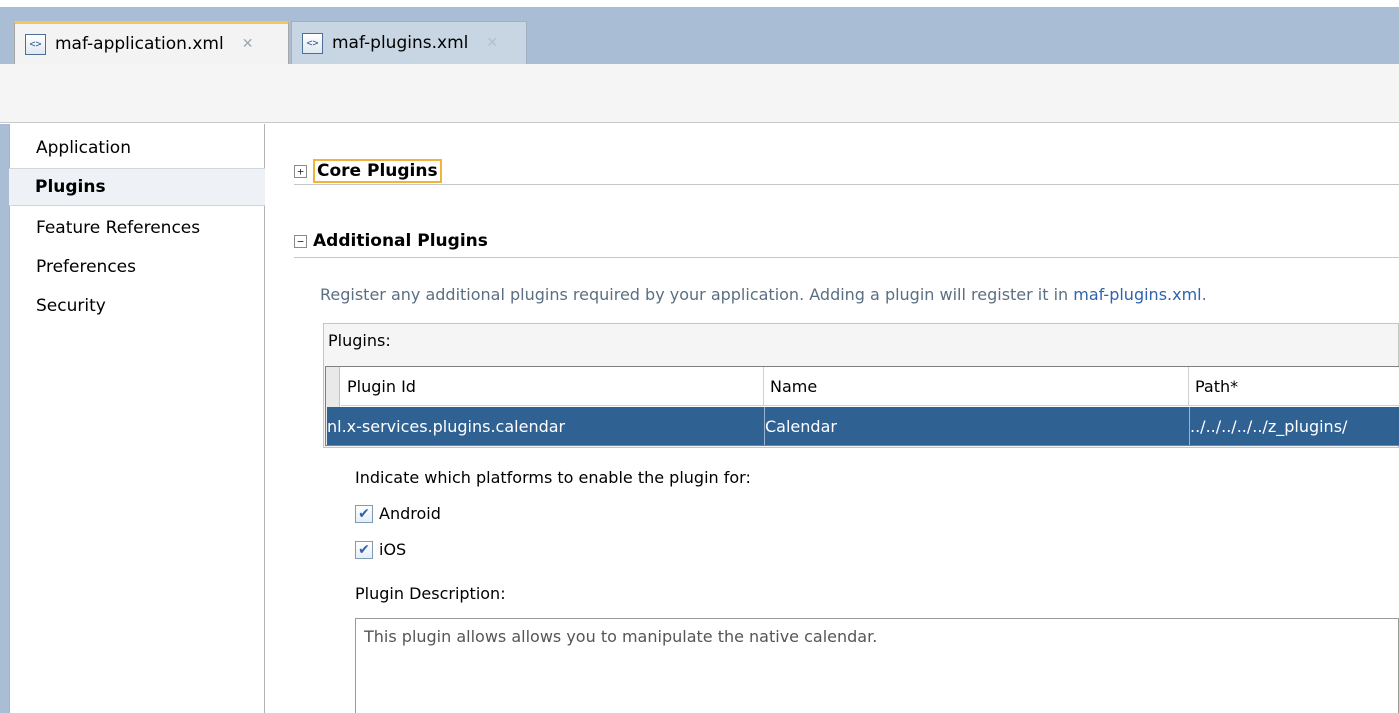  I want to click on ios-checkbox-row: ✔ iOS, so click(380, 549).